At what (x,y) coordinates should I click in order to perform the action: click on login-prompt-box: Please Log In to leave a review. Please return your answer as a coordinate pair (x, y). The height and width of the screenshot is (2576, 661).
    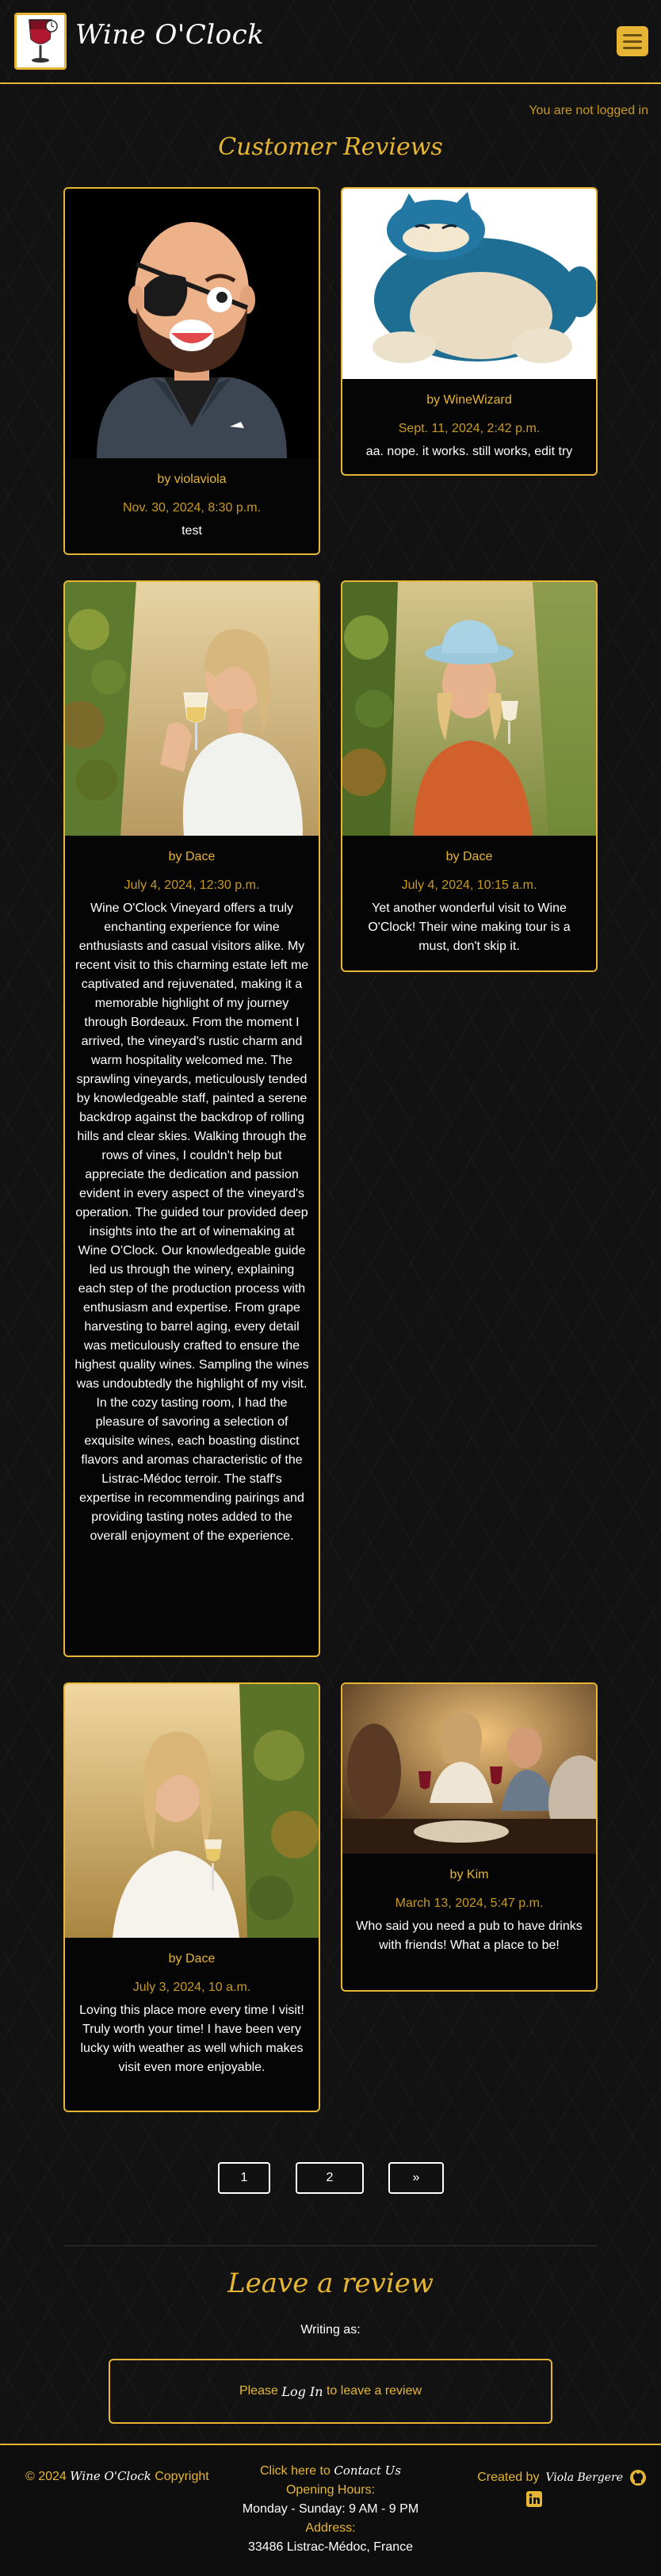
    Looking at the image, I should click on (330, 2391).